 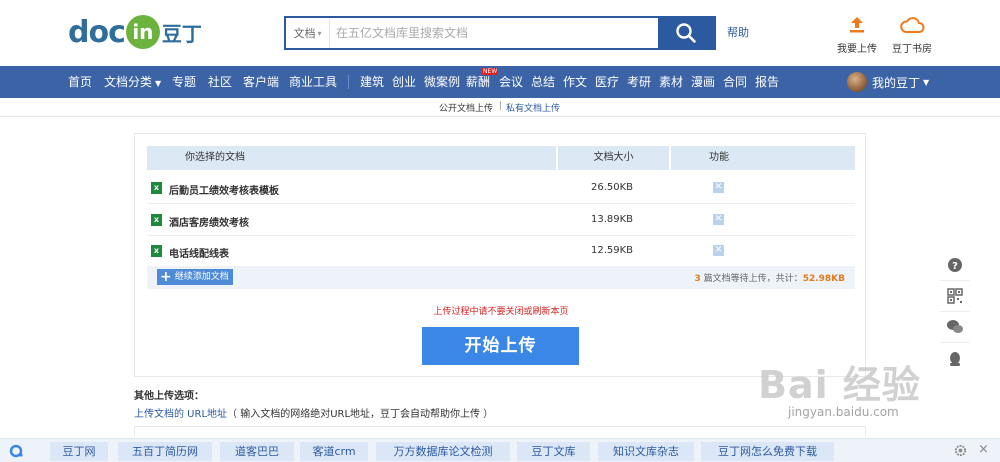 I want to click on nav-item-topics: 专题, so click(x=184, y=82).